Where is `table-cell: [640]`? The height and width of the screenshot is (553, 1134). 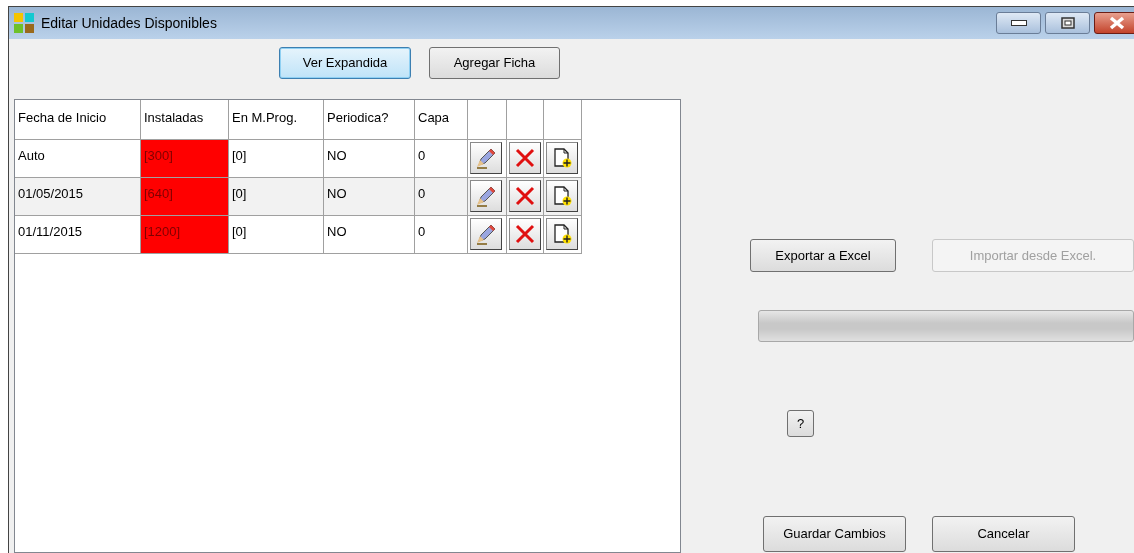 table-cell: [640] is located at coordinates (185, 197).